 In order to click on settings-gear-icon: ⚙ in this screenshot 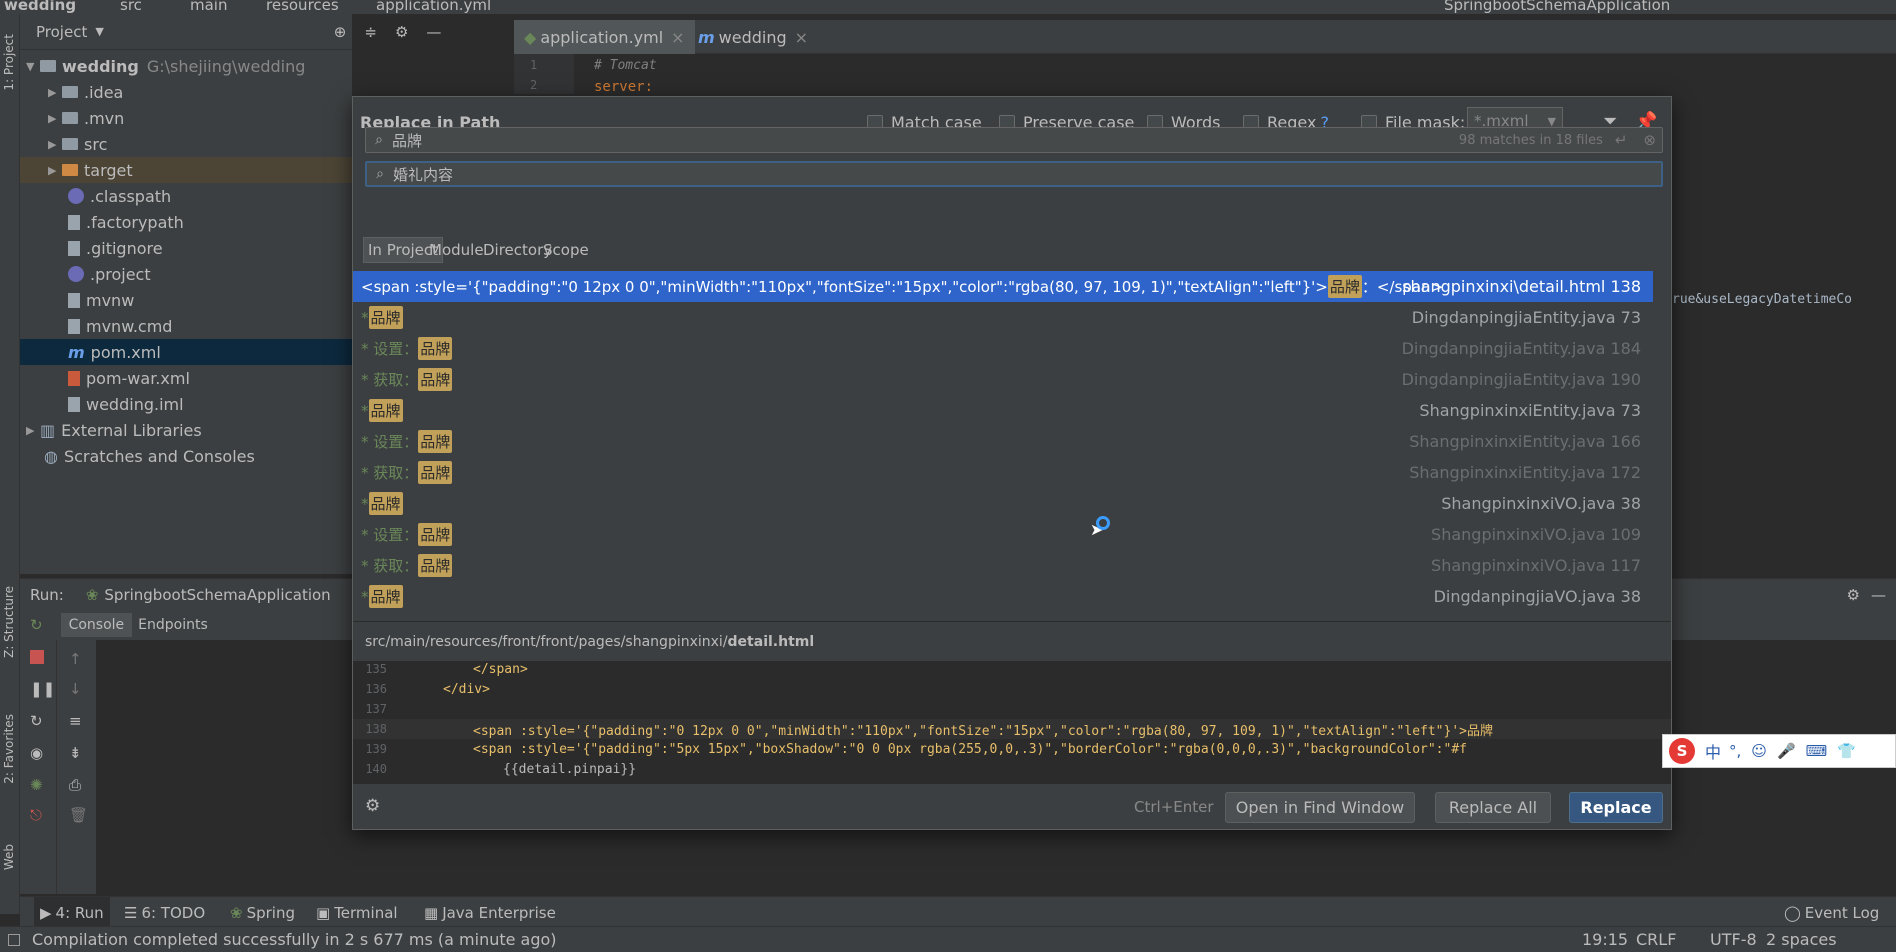, I will do `click(372, 806)`.